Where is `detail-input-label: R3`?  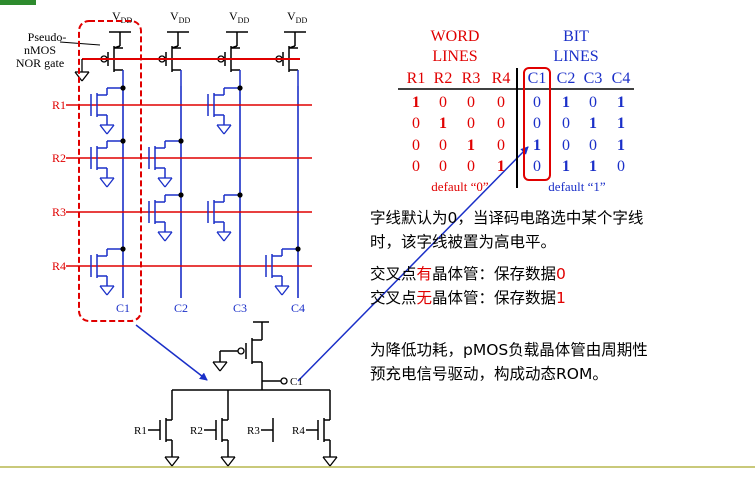 detail-input-label: R3 is located at coordinates (253, 431).